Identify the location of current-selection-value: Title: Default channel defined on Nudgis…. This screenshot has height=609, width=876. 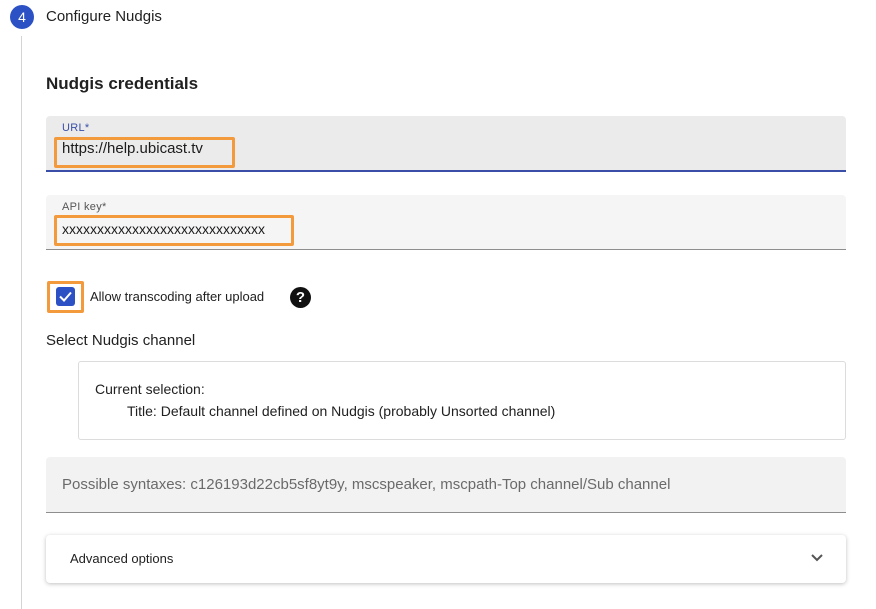
(341, 411).